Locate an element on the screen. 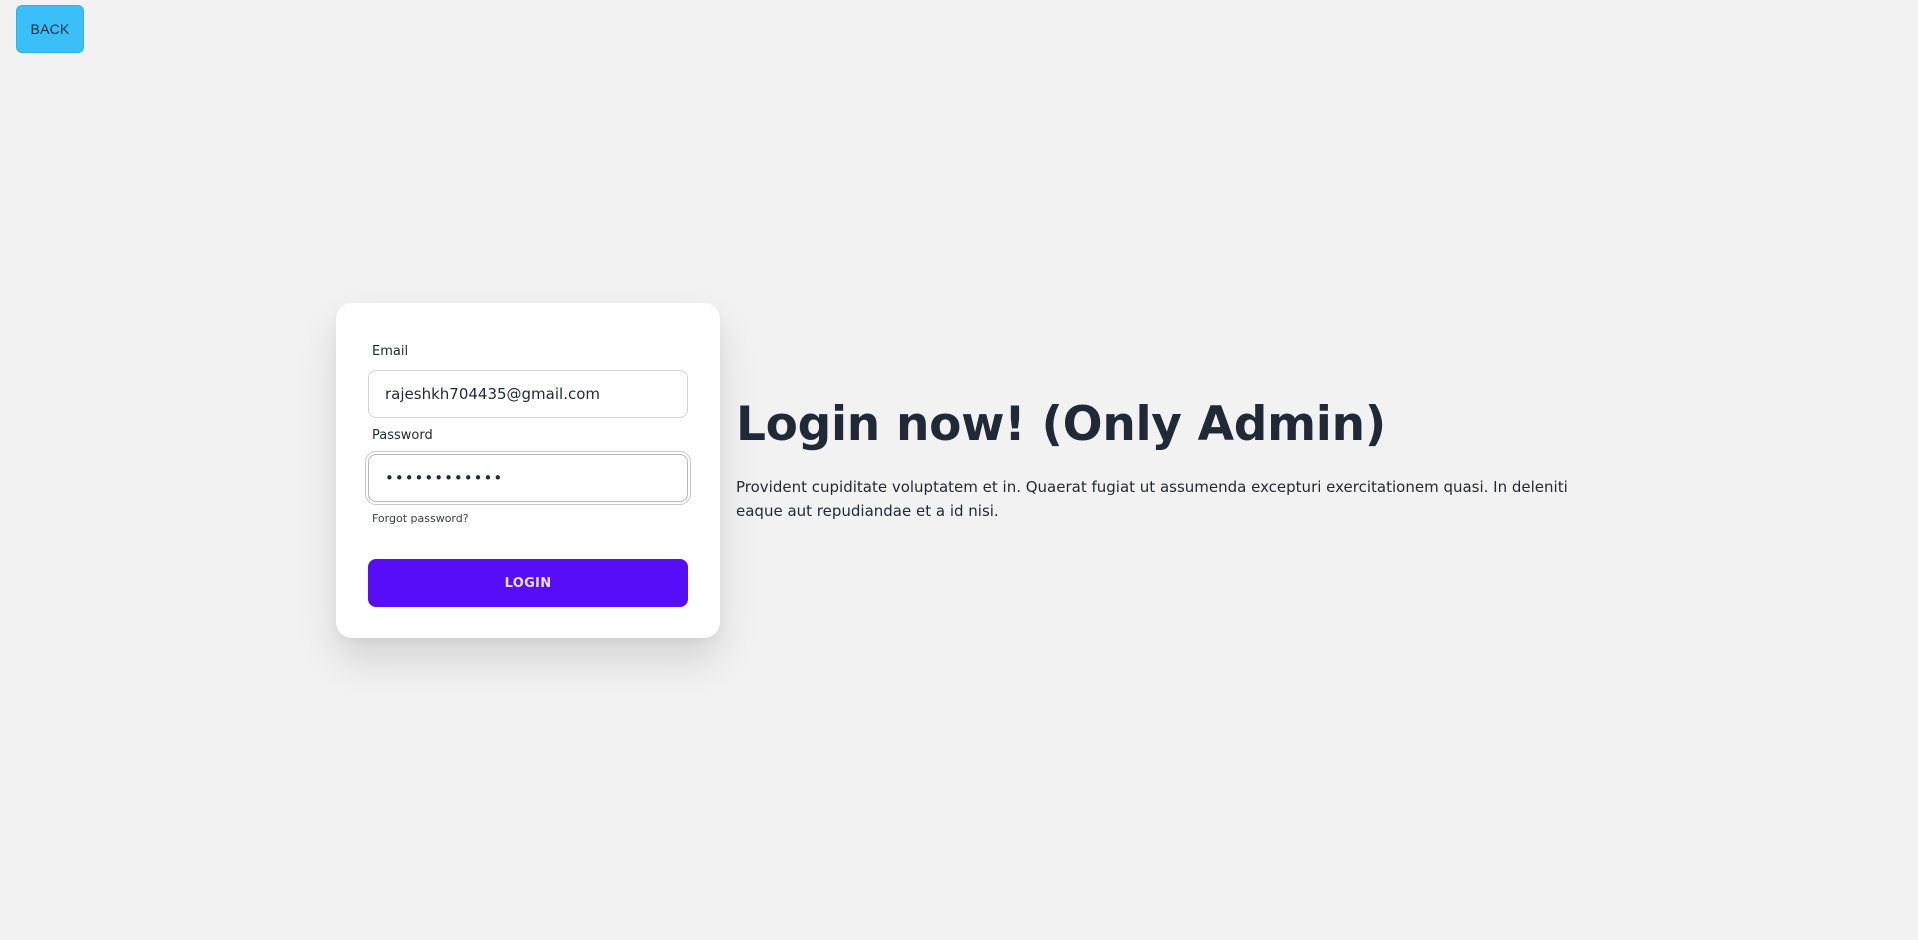 The image size is (1918, 940). page-title: Login now! (Only Admin) is located at coordinates (1061, 424).